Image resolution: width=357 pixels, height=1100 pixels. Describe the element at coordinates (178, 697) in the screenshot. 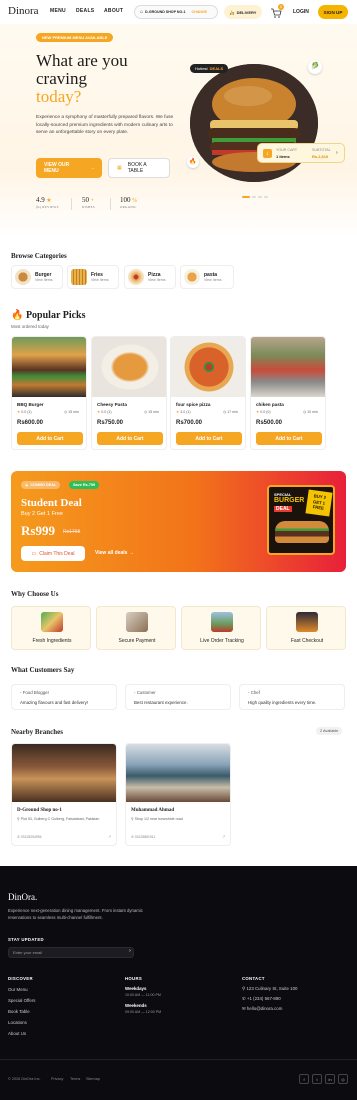

I see `testimonial-card: - Customer Best restaurant experience.` at that location.